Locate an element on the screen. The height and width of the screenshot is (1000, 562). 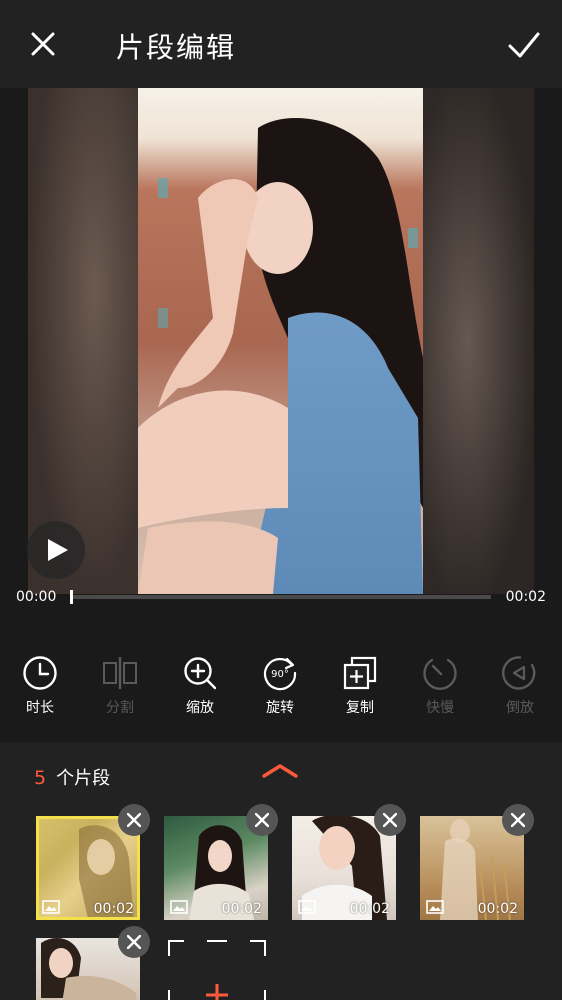
collapse-panel-button is located at coordinates (280, 770).